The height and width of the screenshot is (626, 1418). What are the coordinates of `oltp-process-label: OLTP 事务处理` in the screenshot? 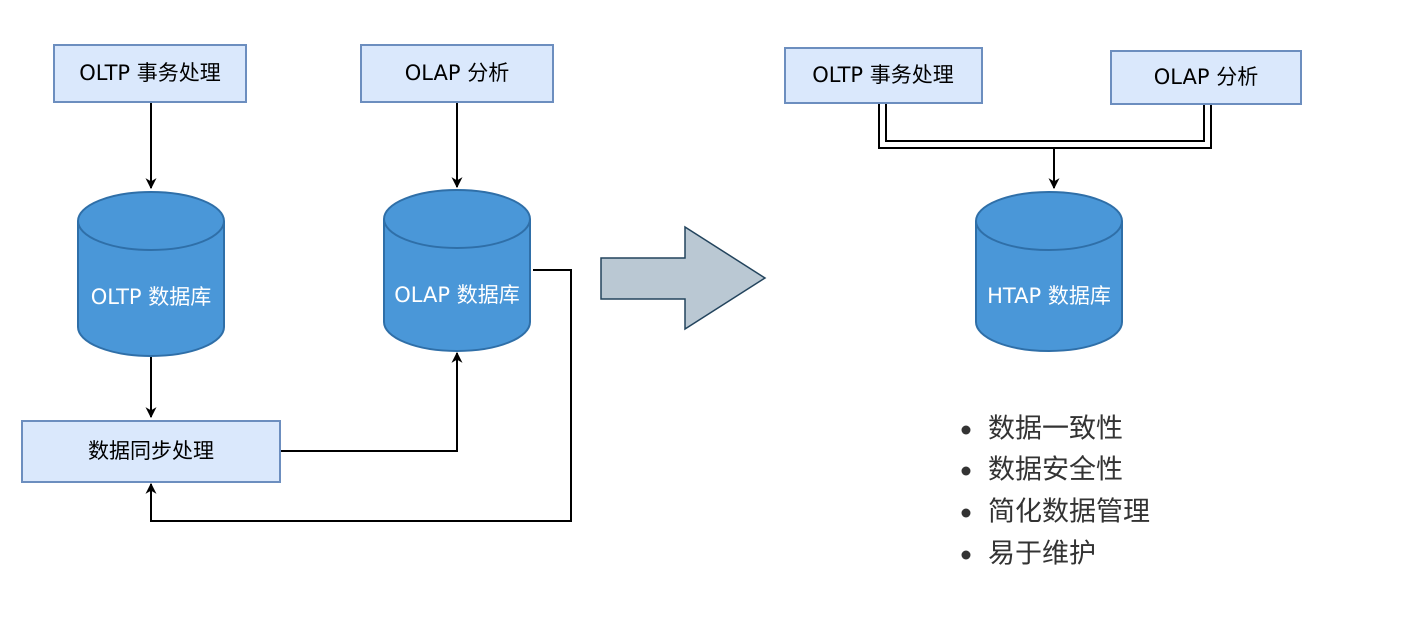 It's located at (150, 73).